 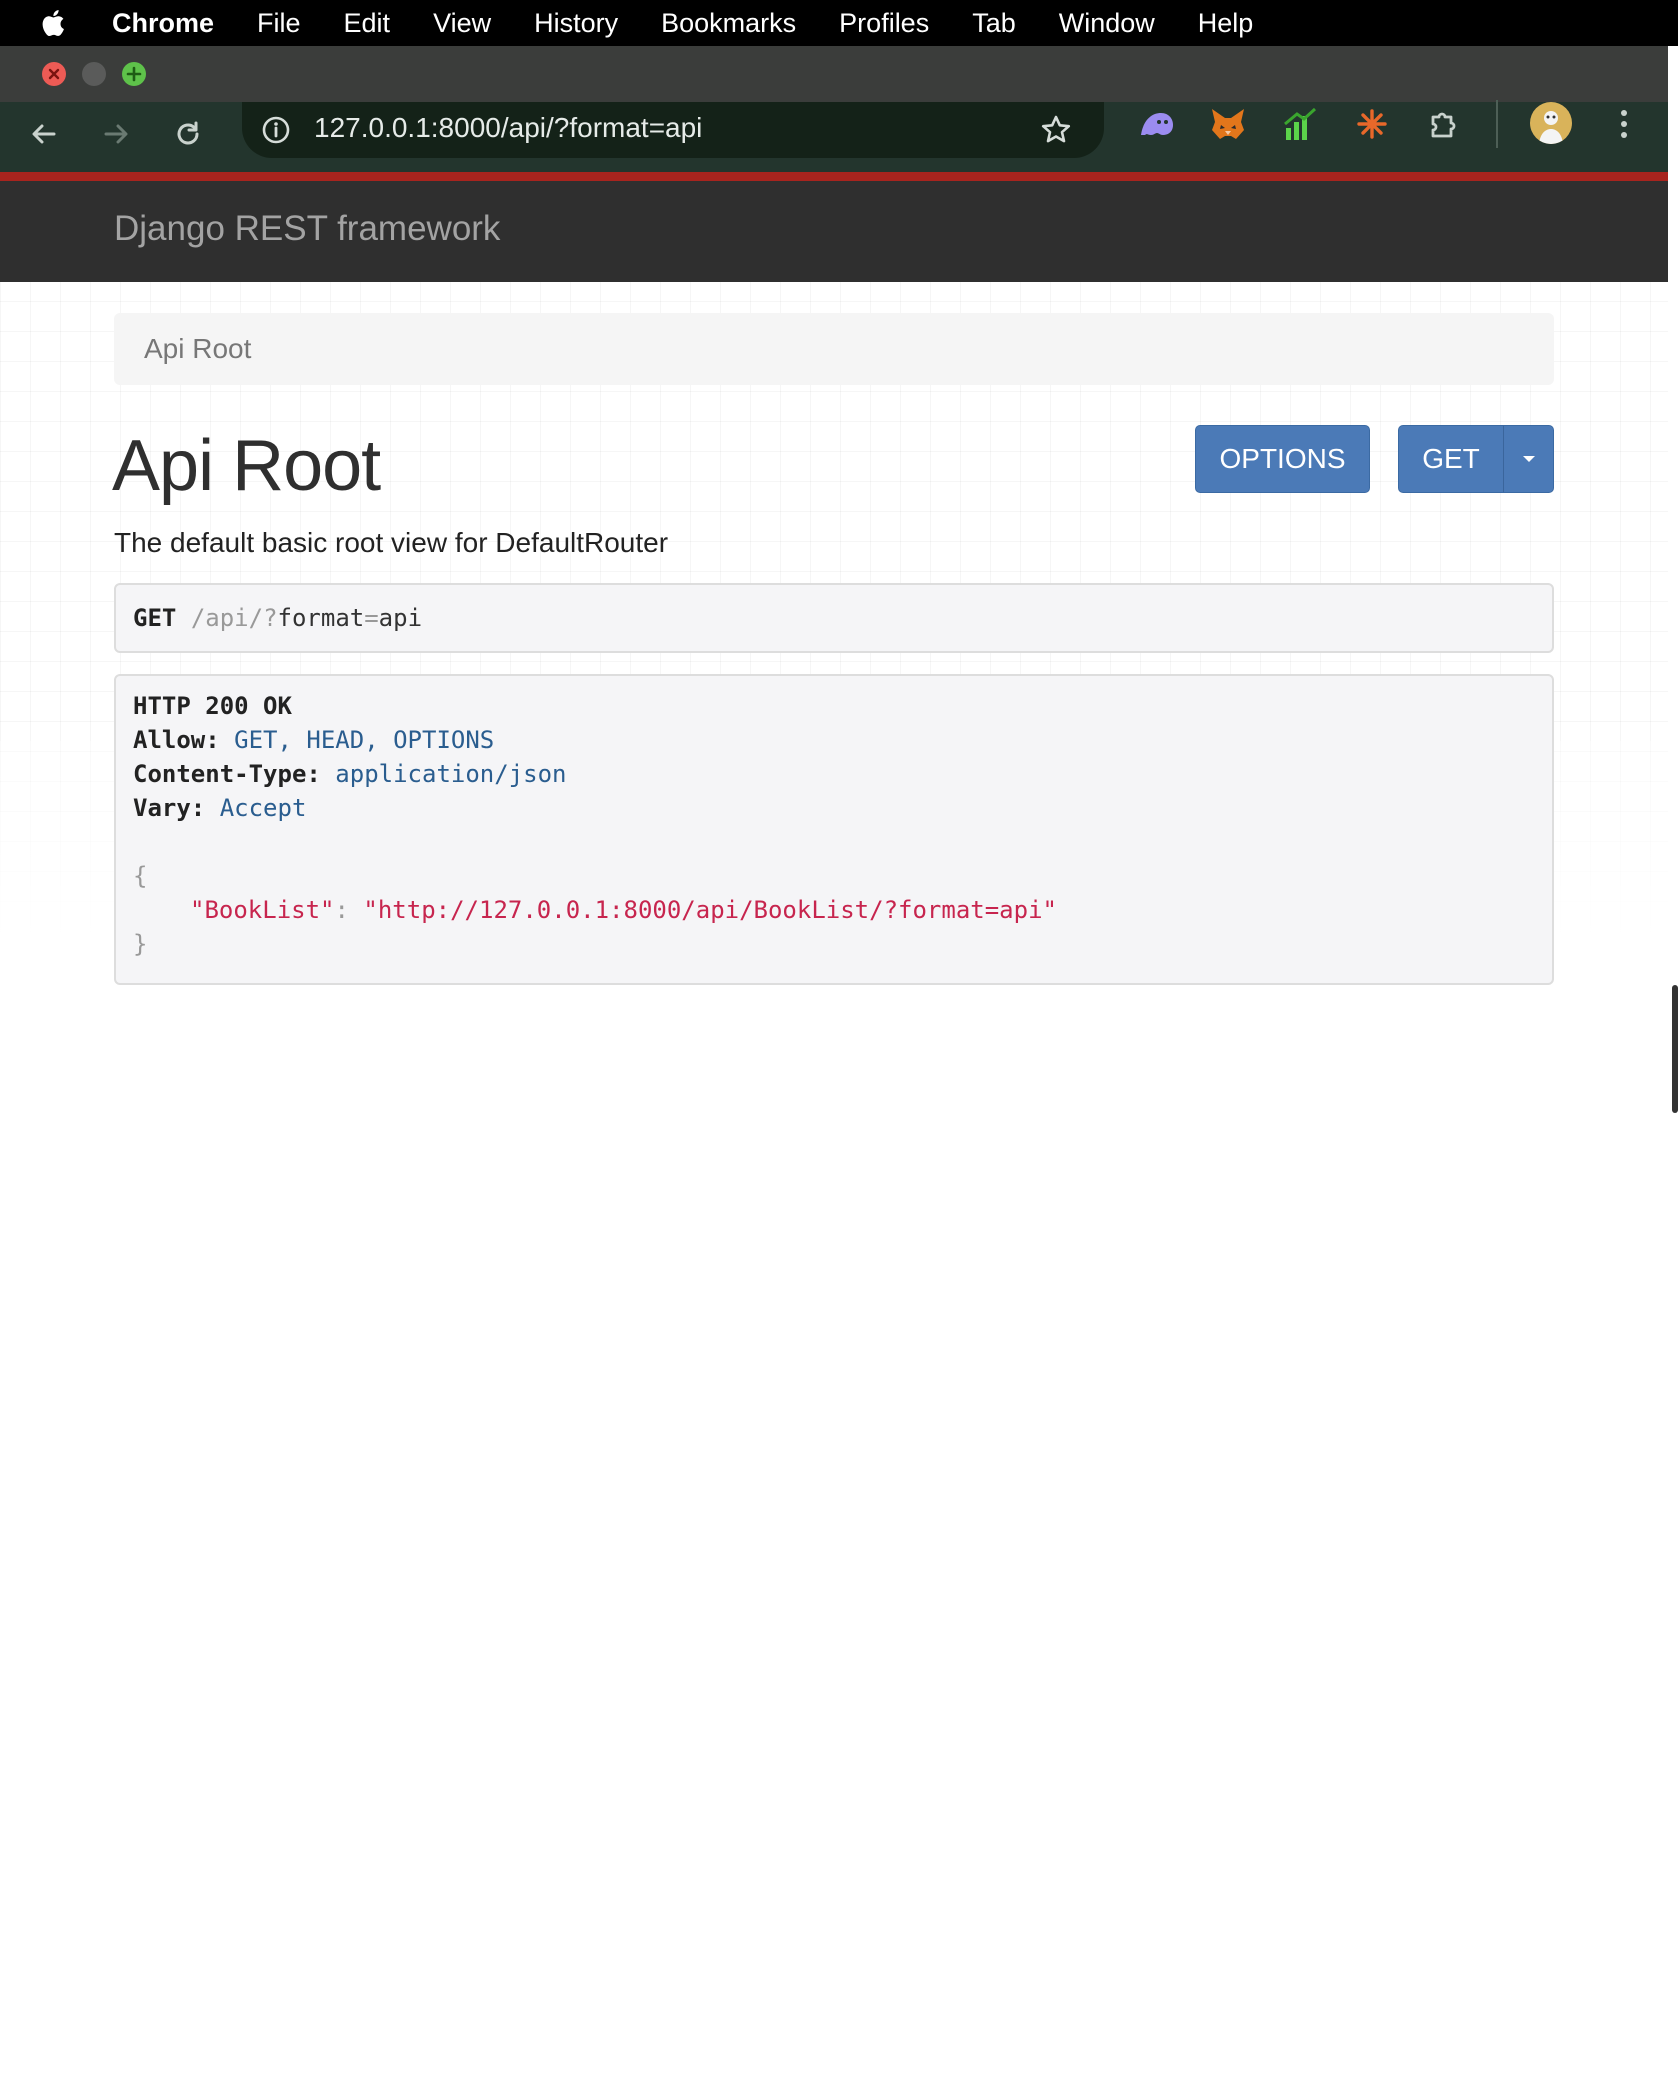 What do you see at coordinates (834, 74) in the screenshot?
I see `window-title-bar` at bounding box center [834, 74].